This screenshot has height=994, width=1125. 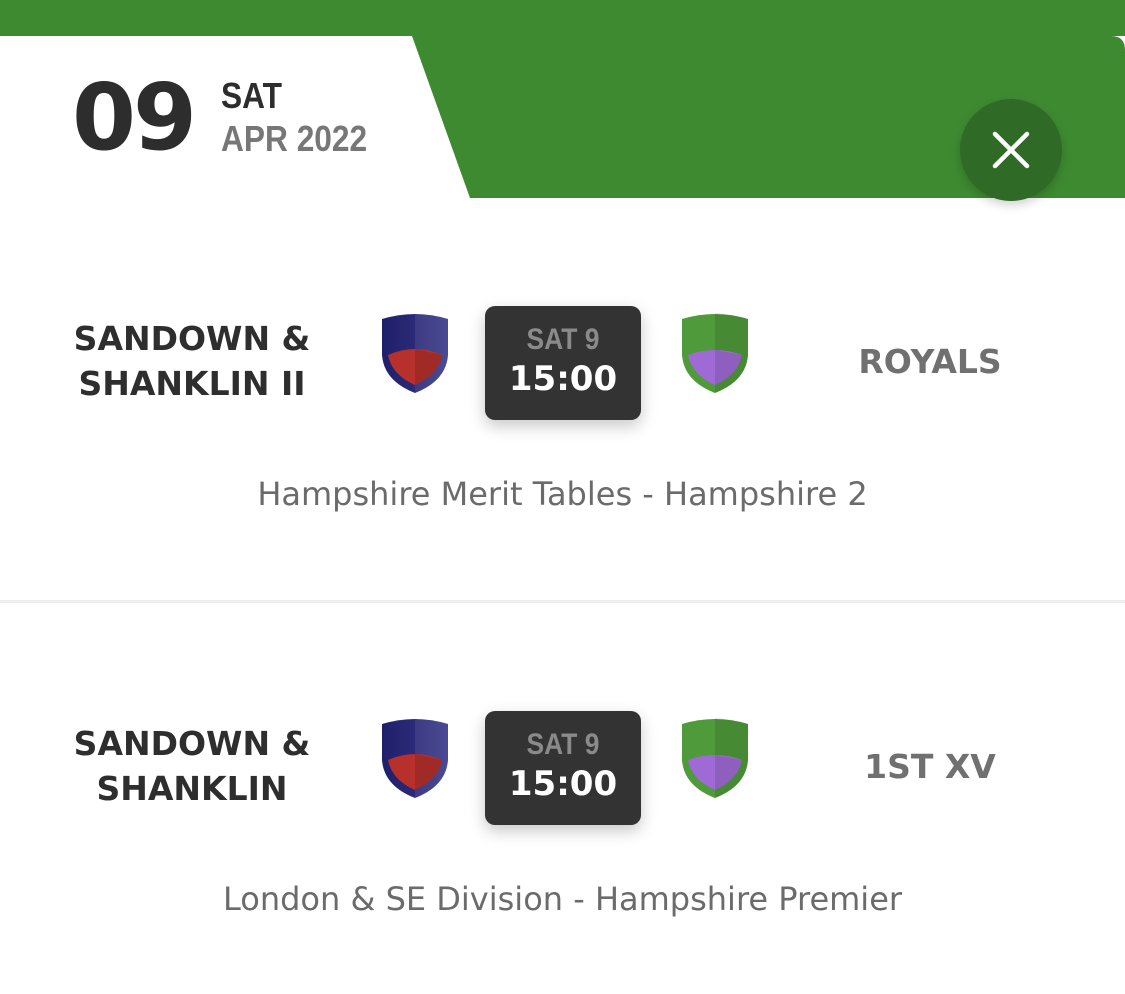 I want to click on competition-label: London & SE Division - Hampshire Premier, so click(x=562, y=899).